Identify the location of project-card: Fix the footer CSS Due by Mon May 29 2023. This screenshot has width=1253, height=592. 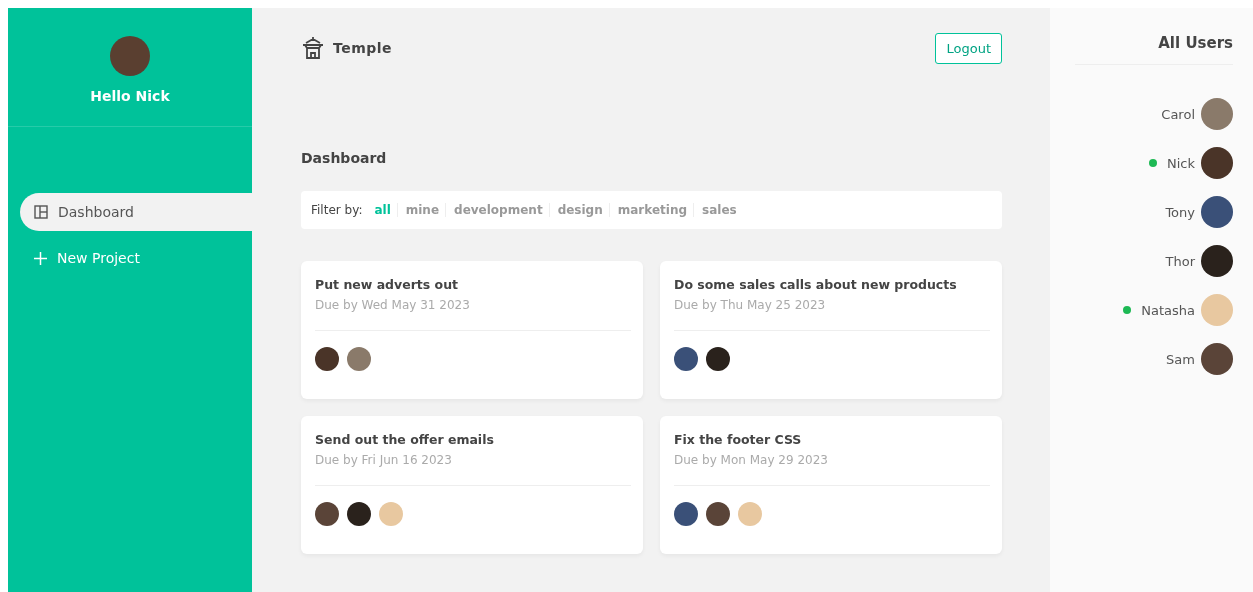
(831, 485).